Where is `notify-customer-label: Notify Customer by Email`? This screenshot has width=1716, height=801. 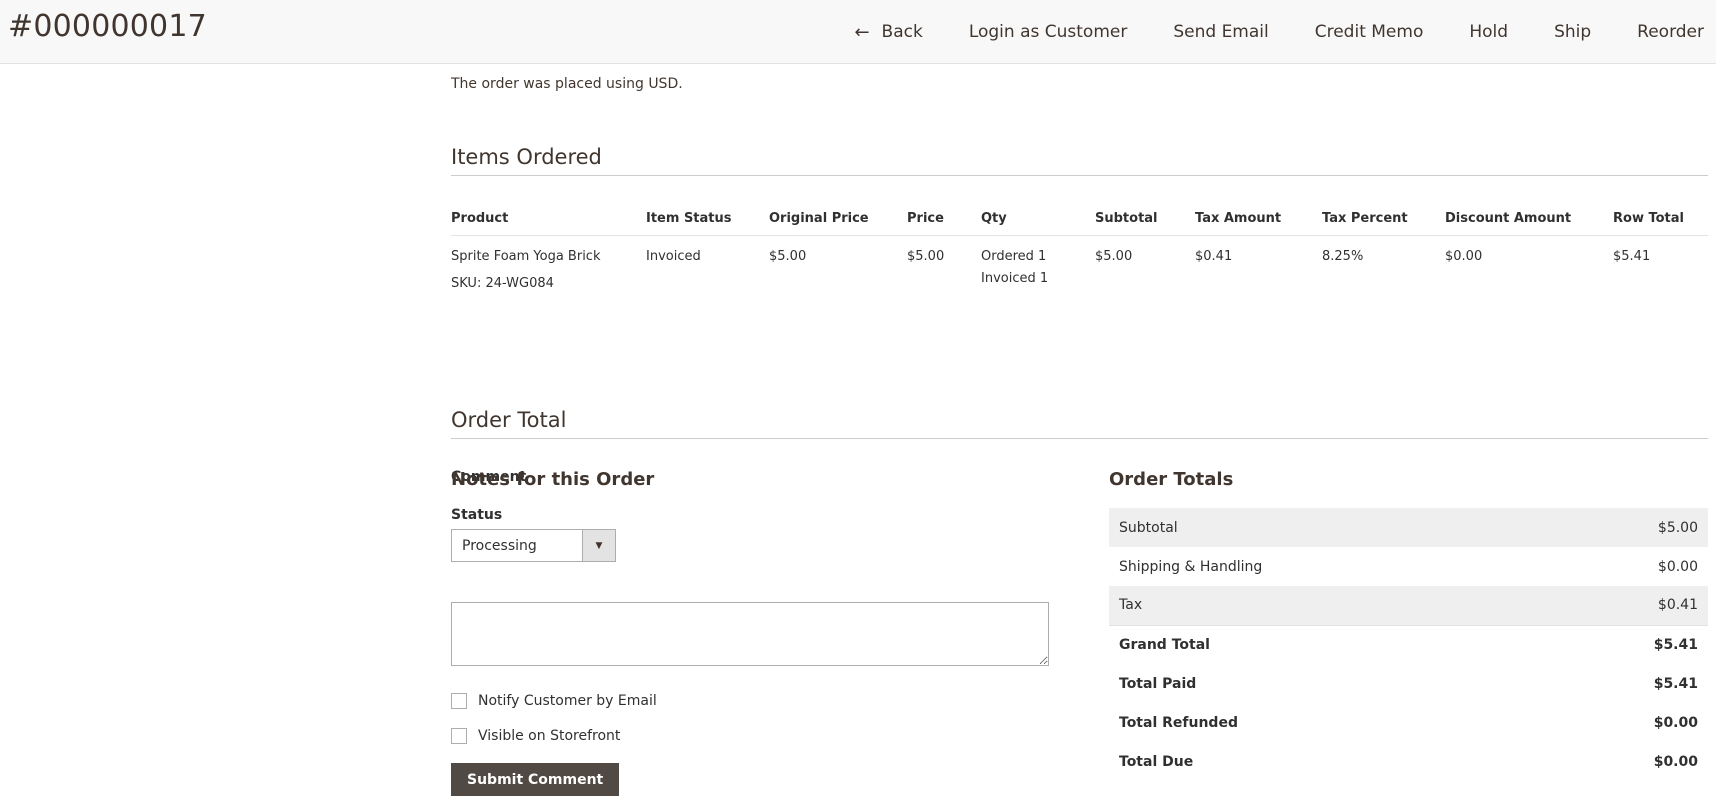 notify-customer-label: Notify Customer by Email is located at coordinates (567, 701).